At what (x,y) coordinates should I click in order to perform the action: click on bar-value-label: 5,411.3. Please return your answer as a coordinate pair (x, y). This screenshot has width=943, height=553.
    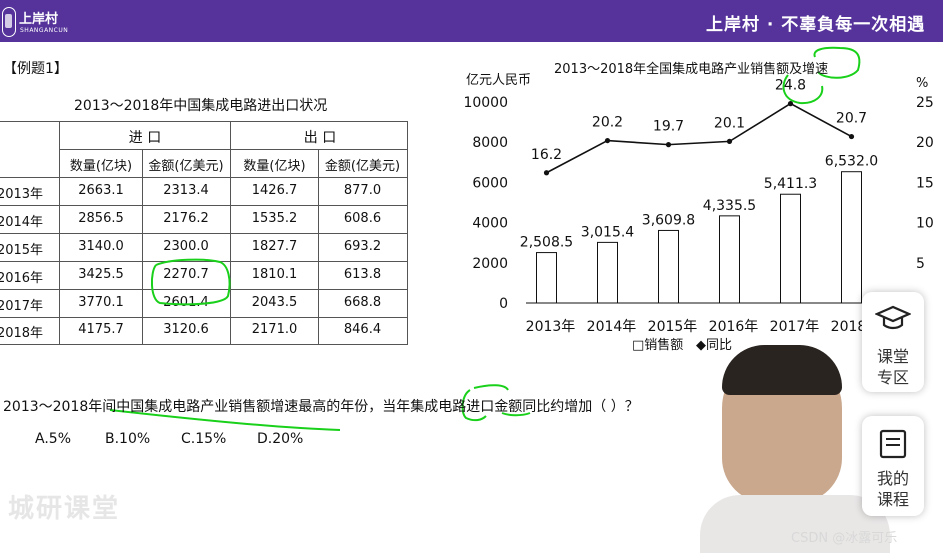
    Looking at the image, I should click on (790, 184).